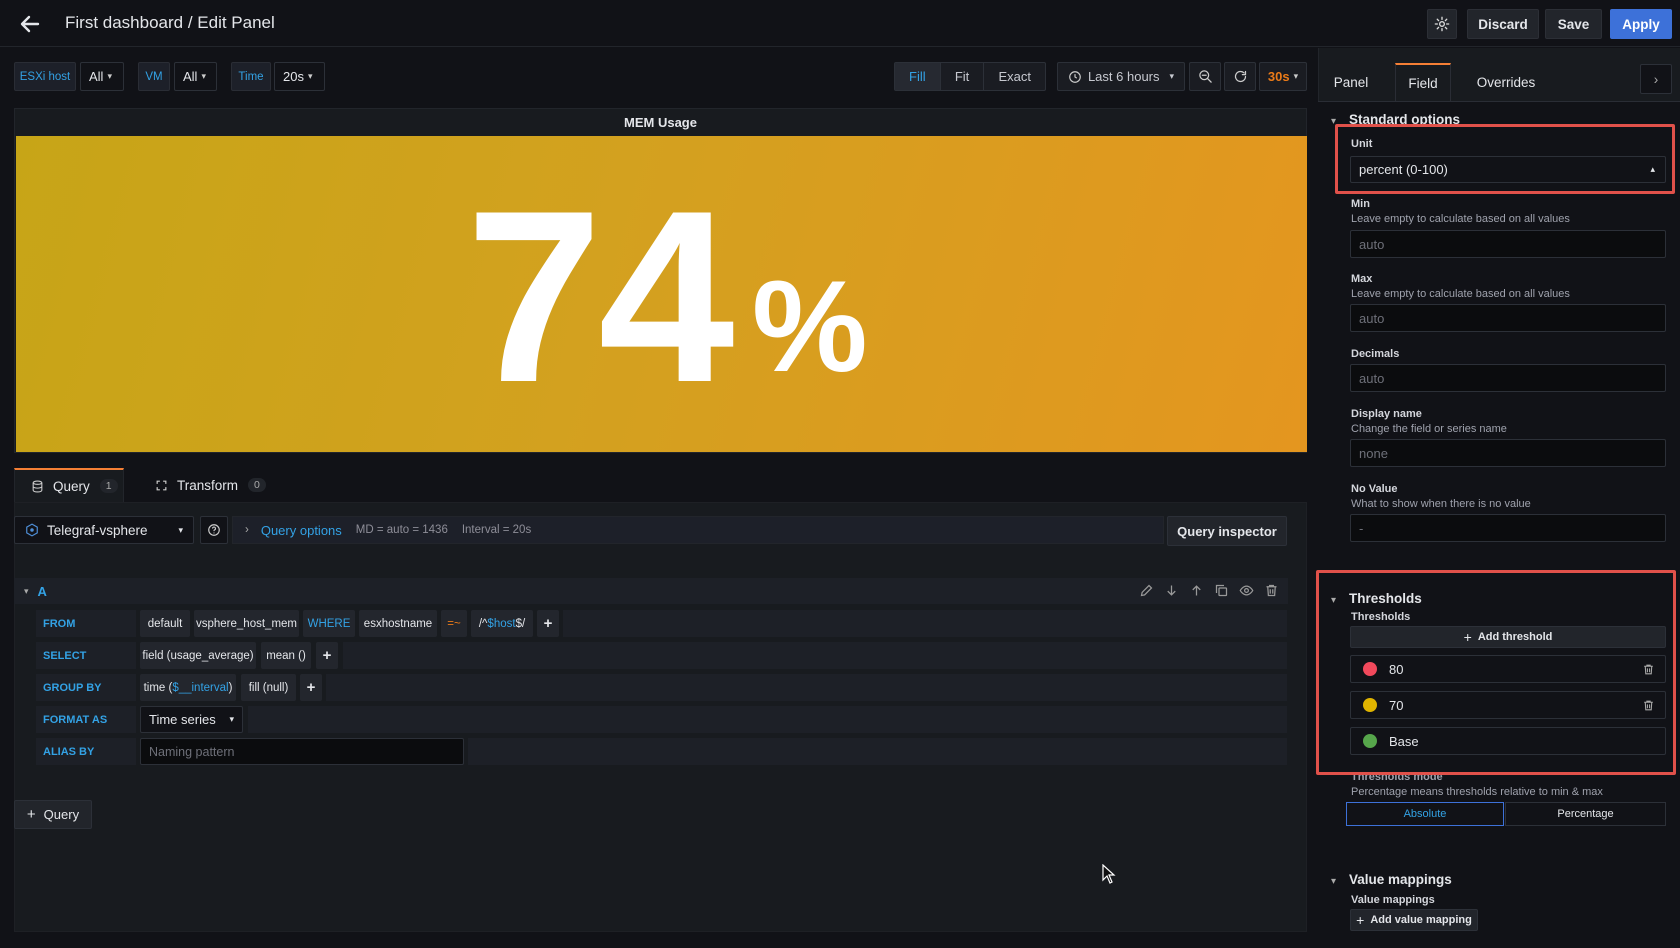 Image resolution: width=1680 pixels, height=948 pixels. I want to click on threshold-row: 70, so click(1508, 705).